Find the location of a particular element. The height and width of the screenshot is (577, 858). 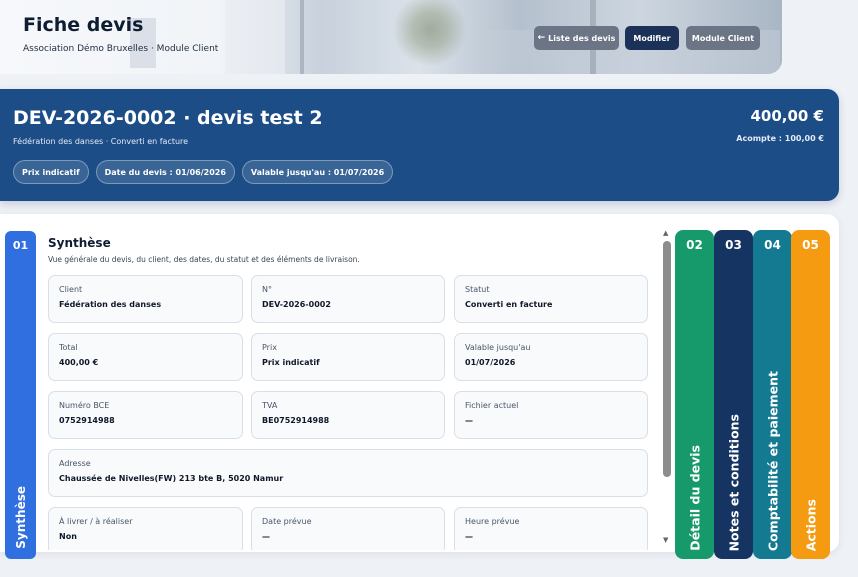

field-planned-time: Heure prévue — is located at coordinates (551, 528).